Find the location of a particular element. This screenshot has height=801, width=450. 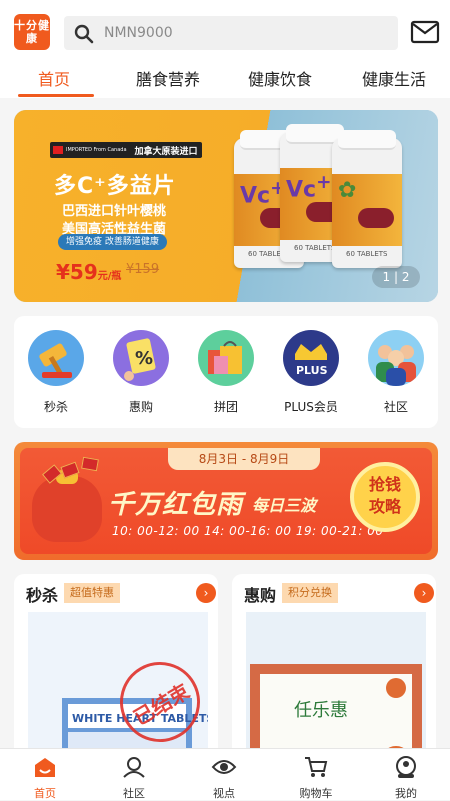

promo-date-range: 8月3日 - 8月9日 is located at coordinates (244, 459).